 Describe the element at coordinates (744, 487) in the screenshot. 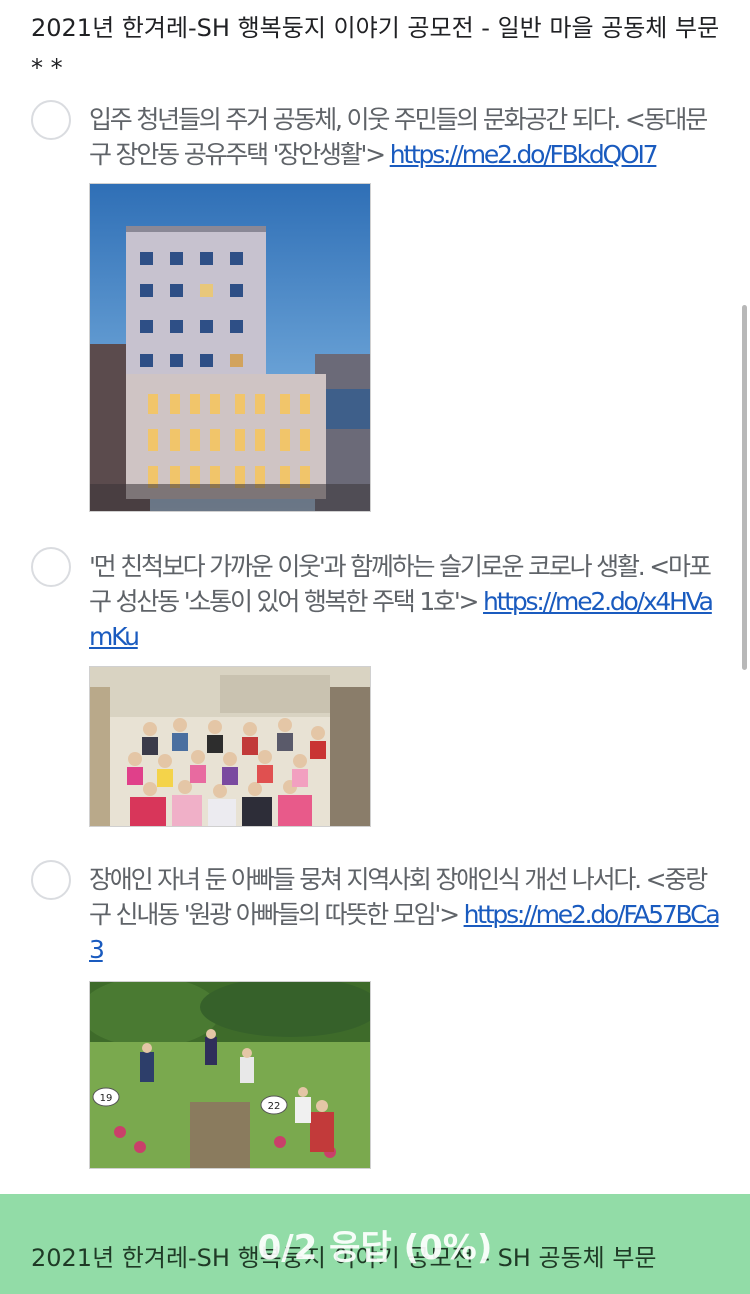

I see `scrollbar` at that location.